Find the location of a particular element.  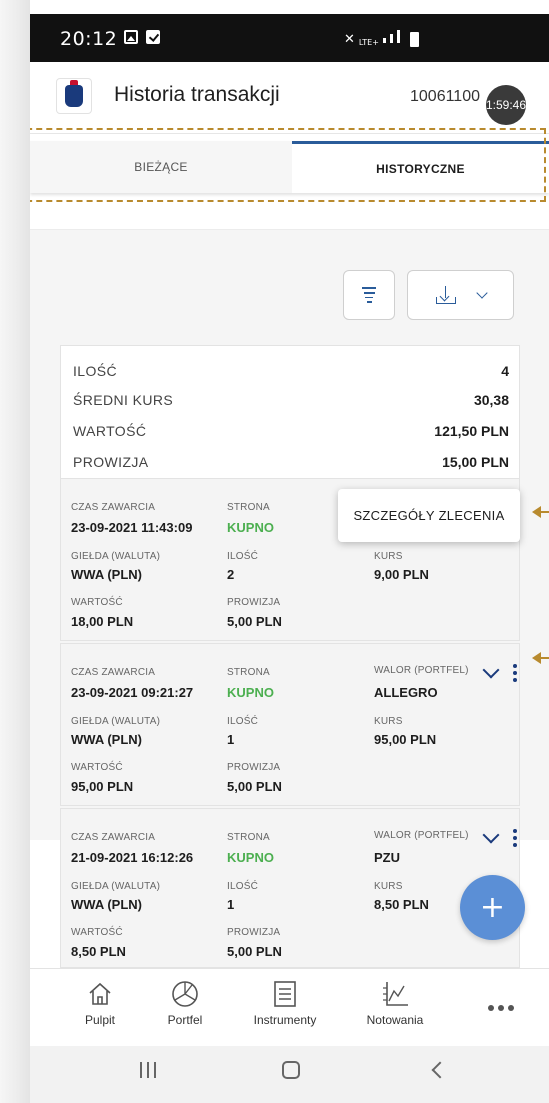

summary-value: 121,50 PLN is located at coordinates (471, 431).